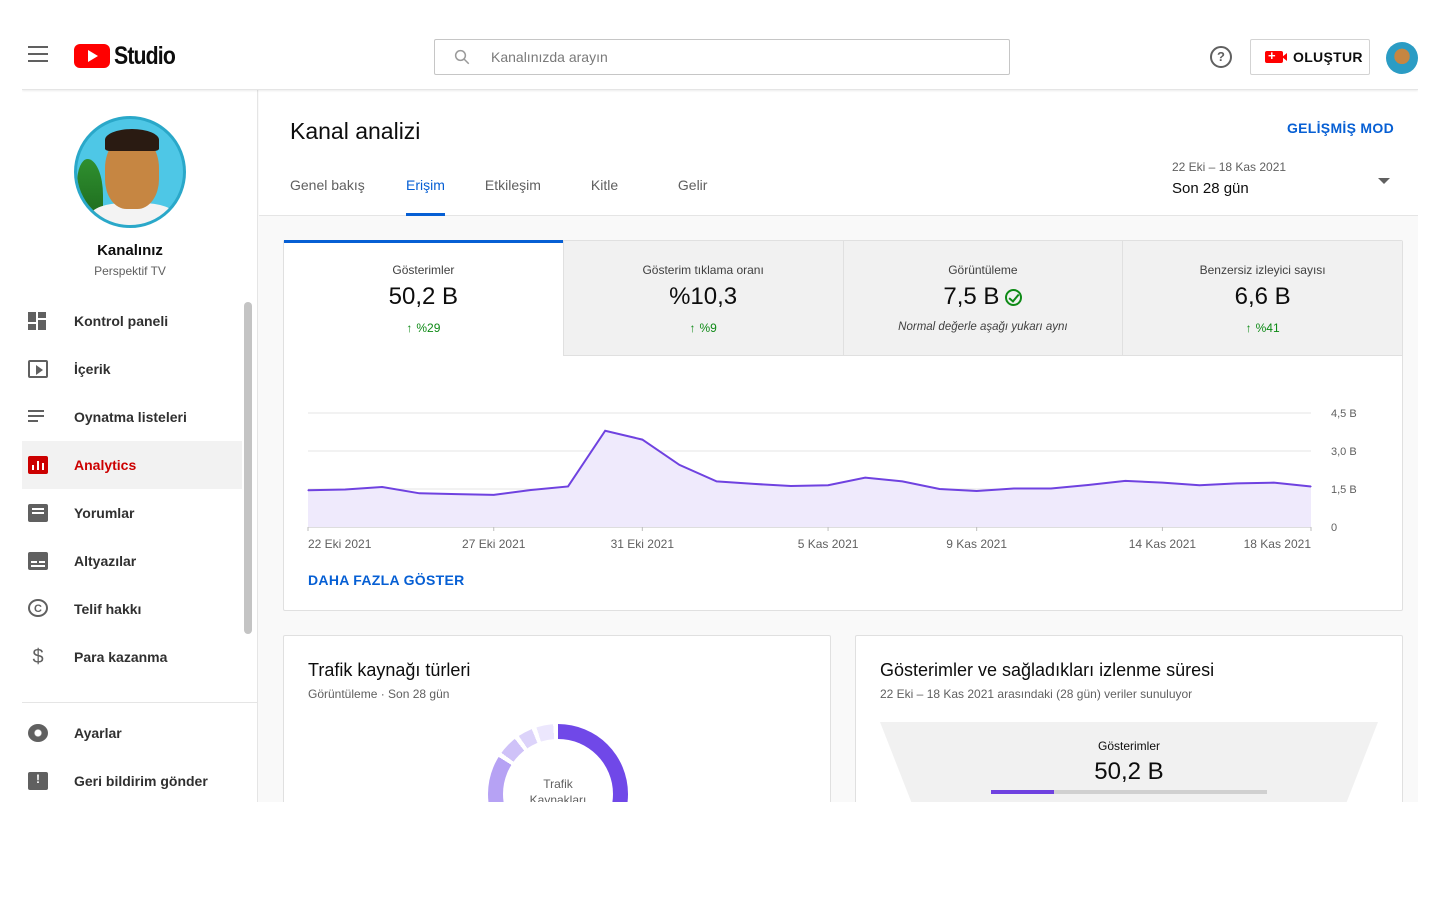  I want to click on channel-avatar, so click(130, 172).